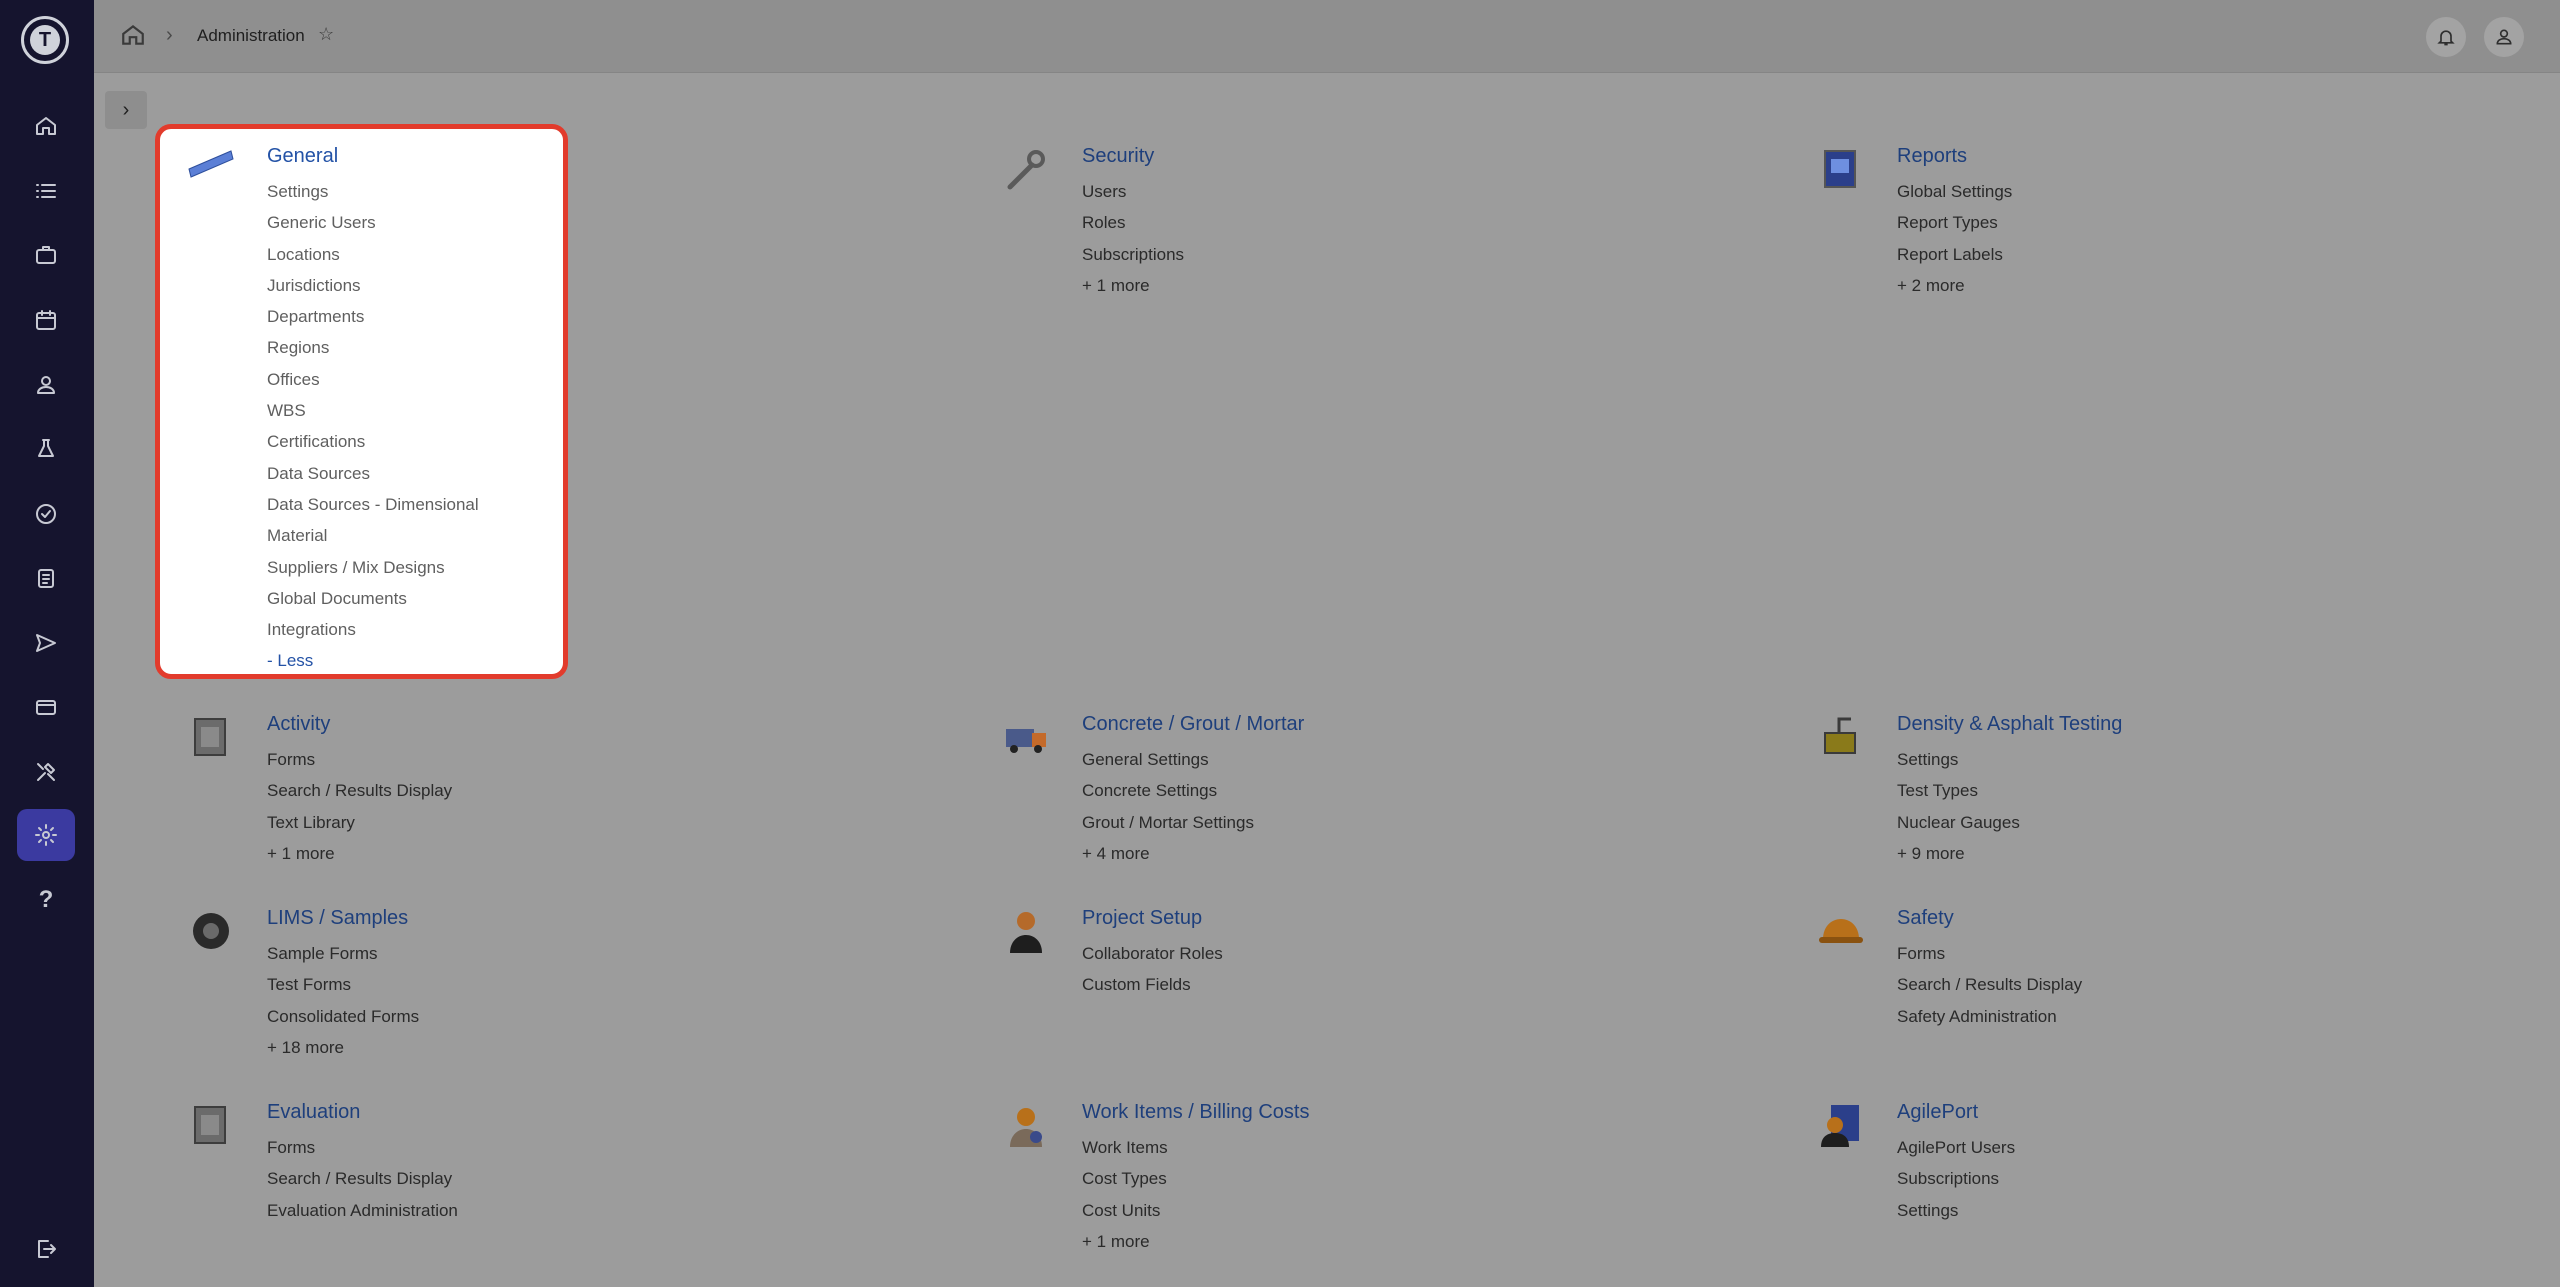  Describe the element at coordinates (343, 1021) in the screenshot. I see `link-consolidated-forms: Consolidated Forms` at that location.